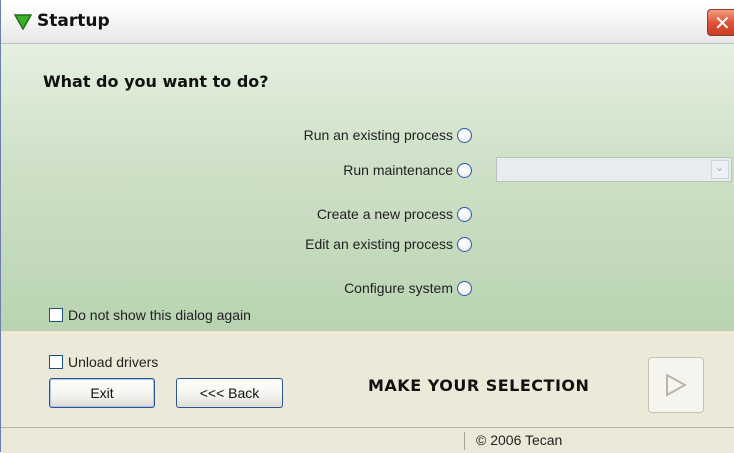 The image size is (734, 453). I want to click on option-label: Run an existing process, so click(378, 135).